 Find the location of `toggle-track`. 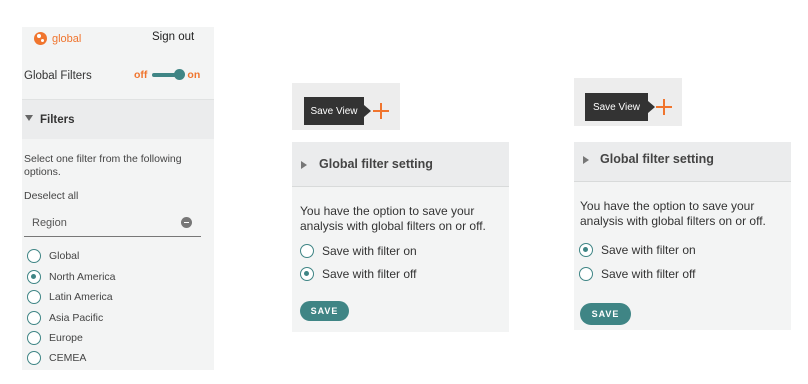

toggle-track is located at coordinates (169, 74).